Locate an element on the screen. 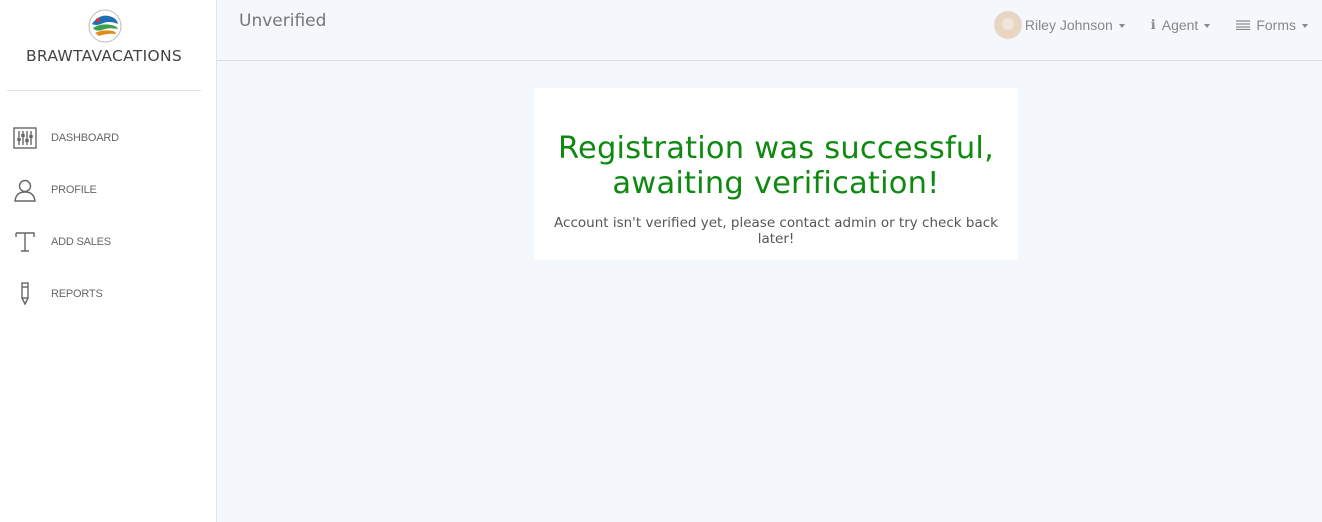  sidebar-item-label: ADD SALES is located at coordinates (81, 242).